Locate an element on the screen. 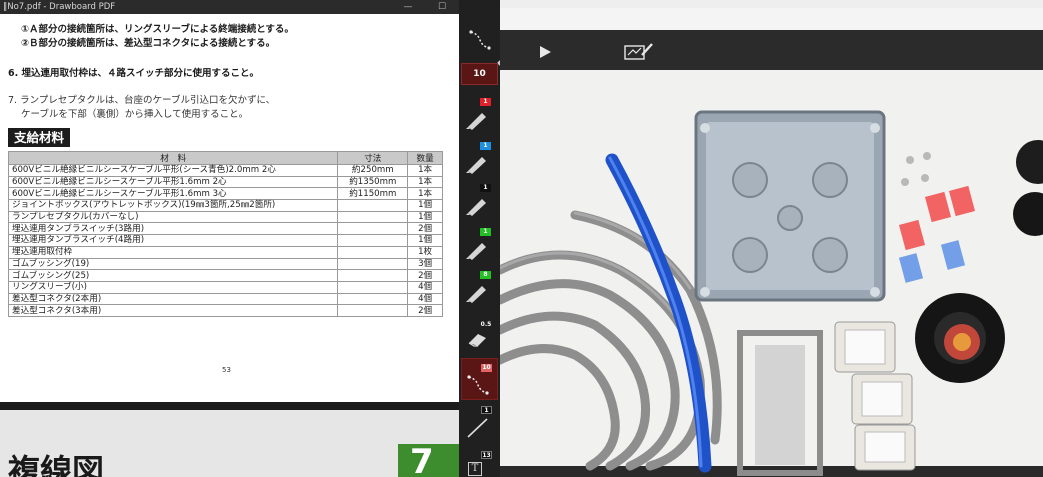 The image size is (1043, 477). table-cell-size: 約1150mm is located at coordinates (373, 194).